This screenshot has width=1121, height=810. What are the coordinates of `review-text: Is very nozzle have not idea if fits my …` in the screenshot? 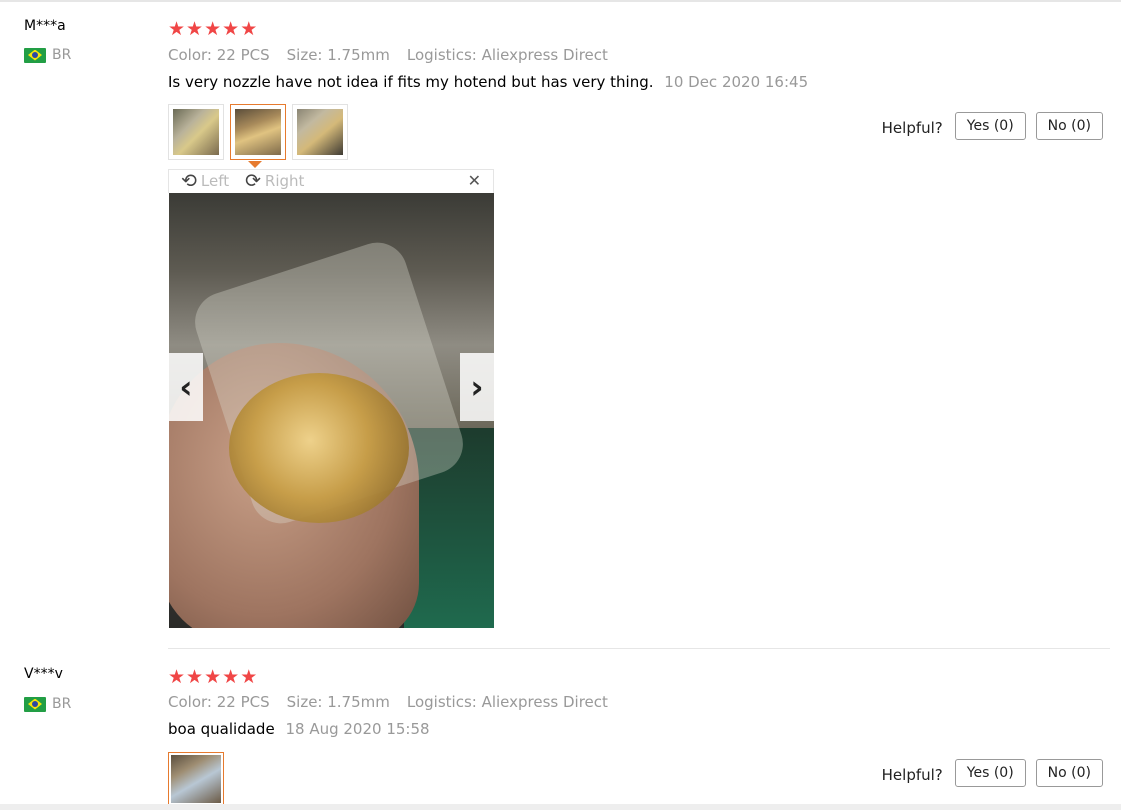 It's located at (411, 82).